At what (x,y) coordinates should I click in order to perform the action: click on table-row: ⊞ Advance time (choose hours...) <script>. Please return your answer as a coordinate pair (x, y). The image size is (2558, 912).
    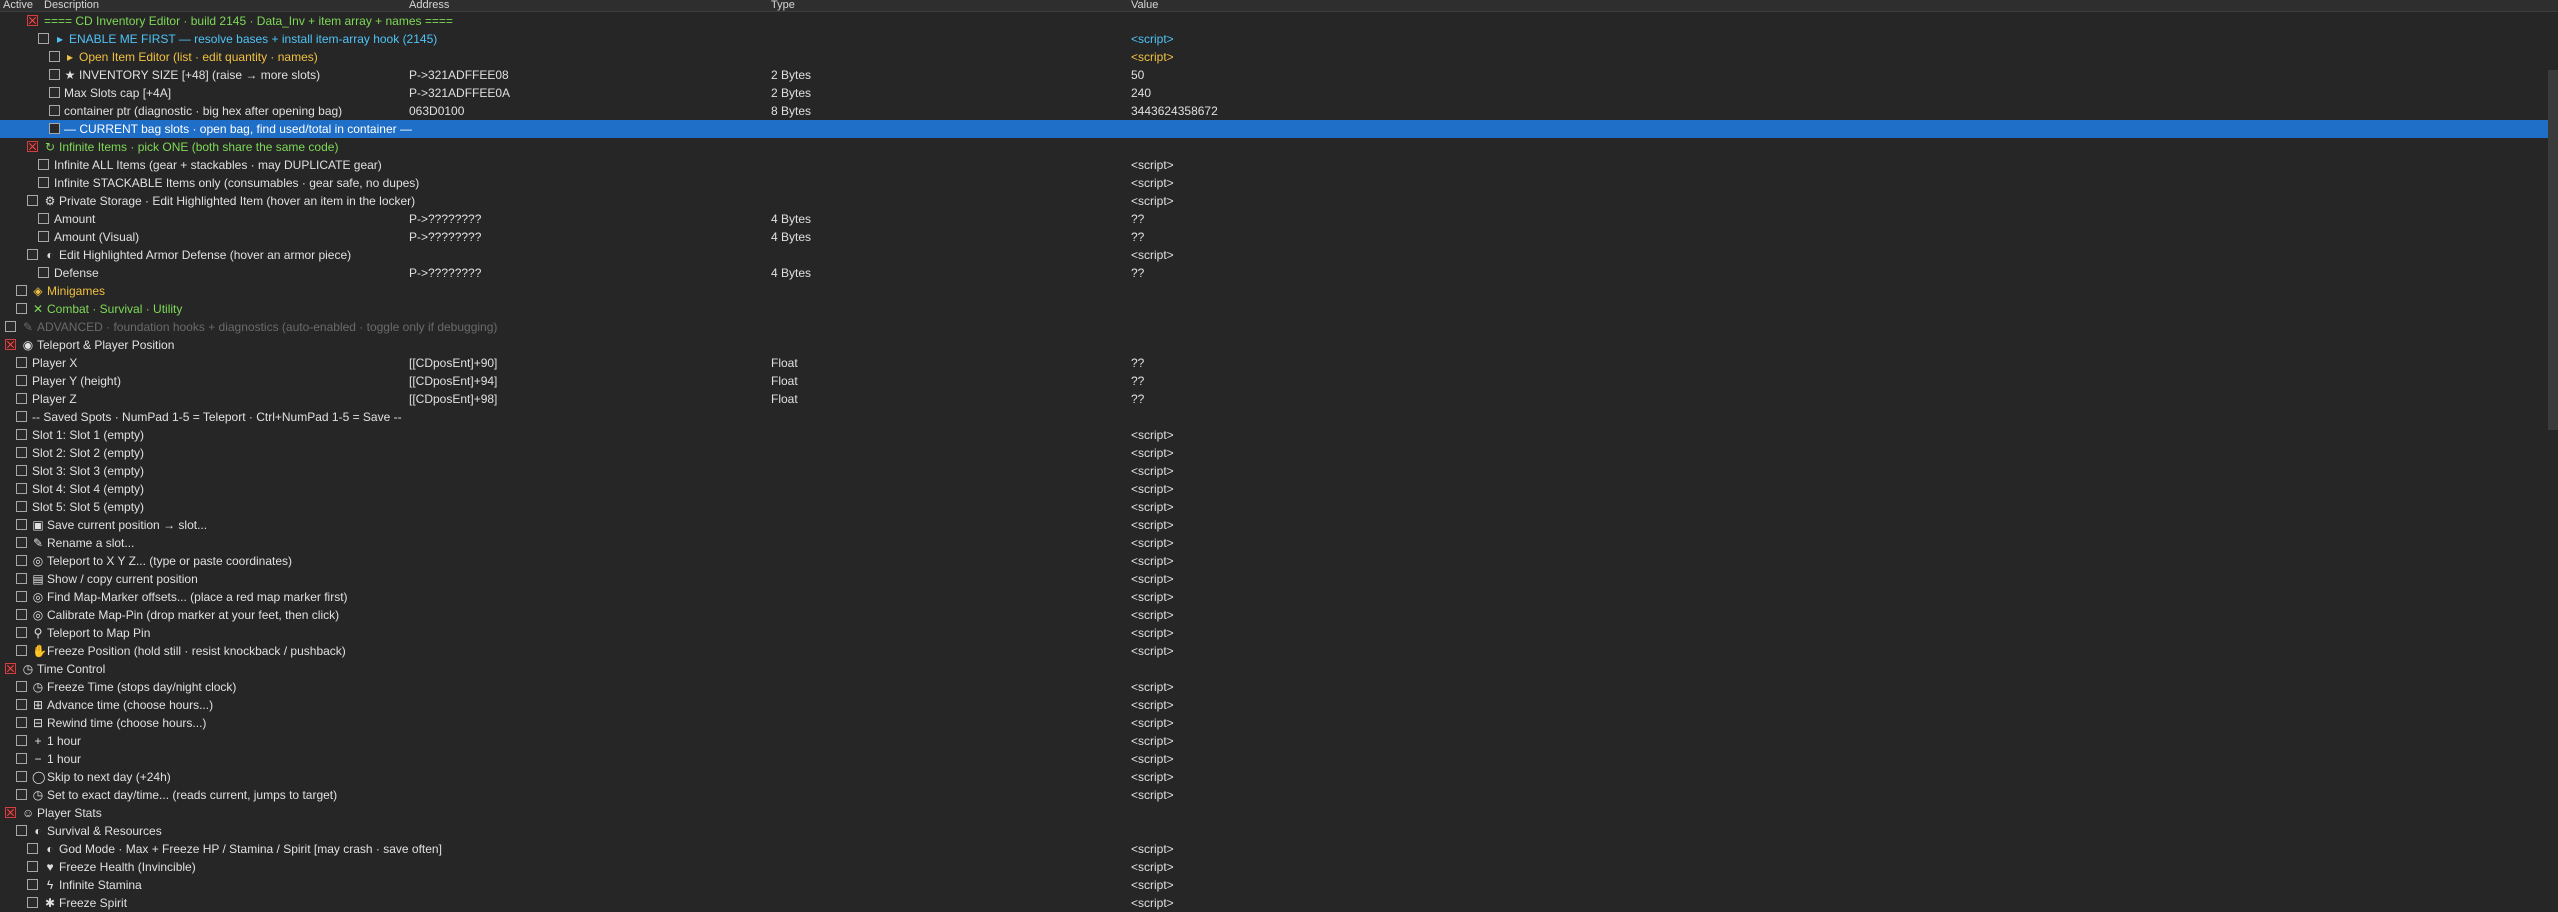
    Looking at the image, I should click on (1279, 705).